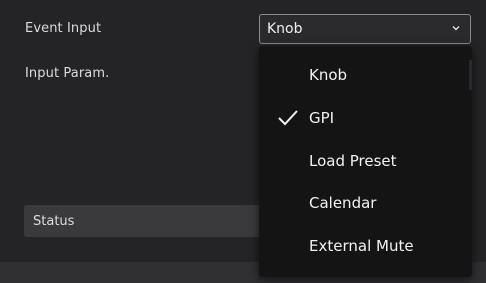 The width and height of the screenshot is (486, 283). What do you see at coordinates (288, 118) in the screenshot?
I see `checkmark-icon` at bounding box center [288, 118].